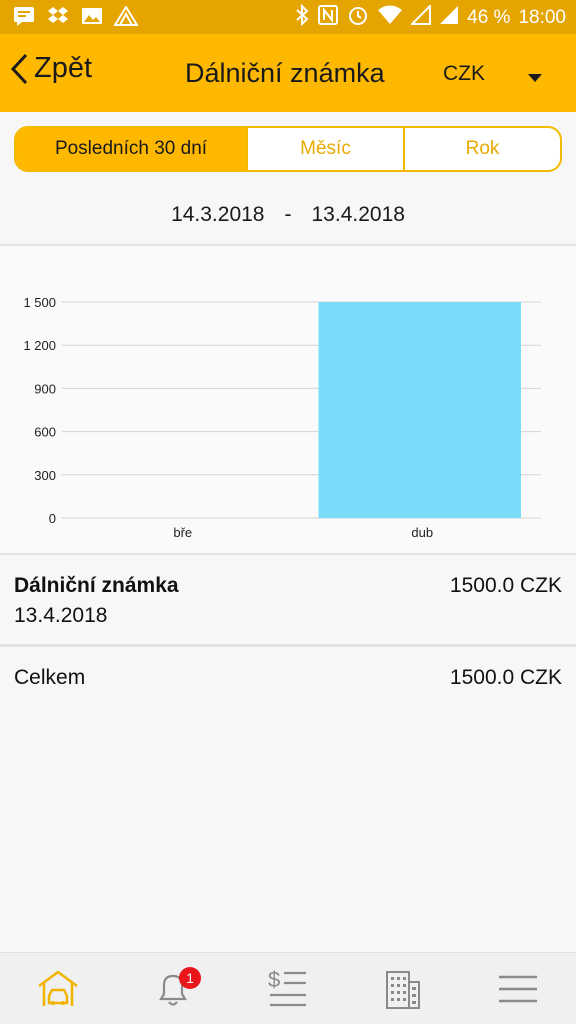 Image resolution: width=576 pixels, height=1024 pixels. I want to click on image-icon, so click(92, 16).